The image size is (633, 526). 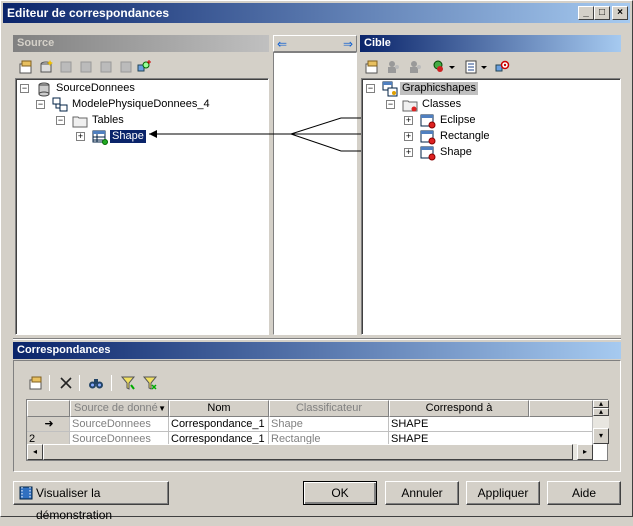 I want to click on close-button: ×, so click(x=620, y=13).